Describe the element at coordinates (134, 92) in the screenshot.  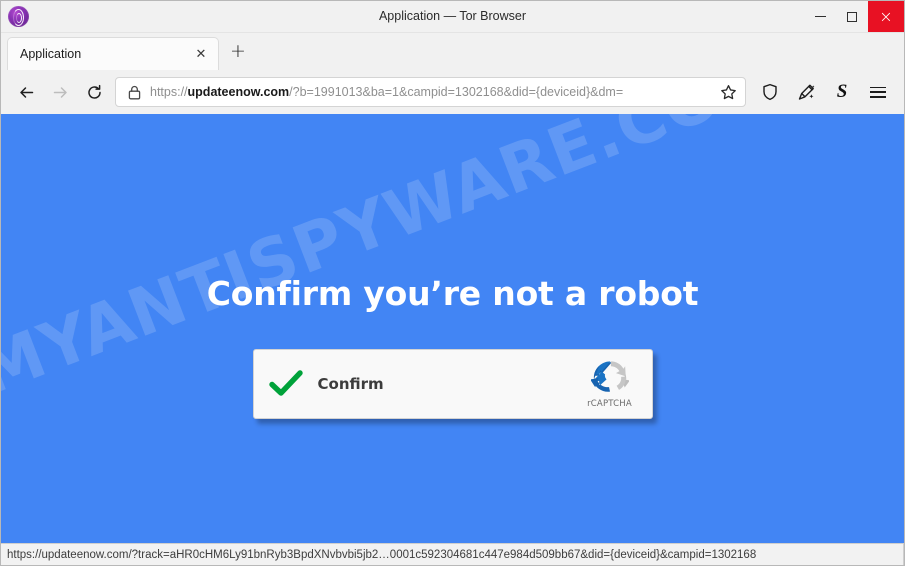
I see `padlock-icon` at that location.